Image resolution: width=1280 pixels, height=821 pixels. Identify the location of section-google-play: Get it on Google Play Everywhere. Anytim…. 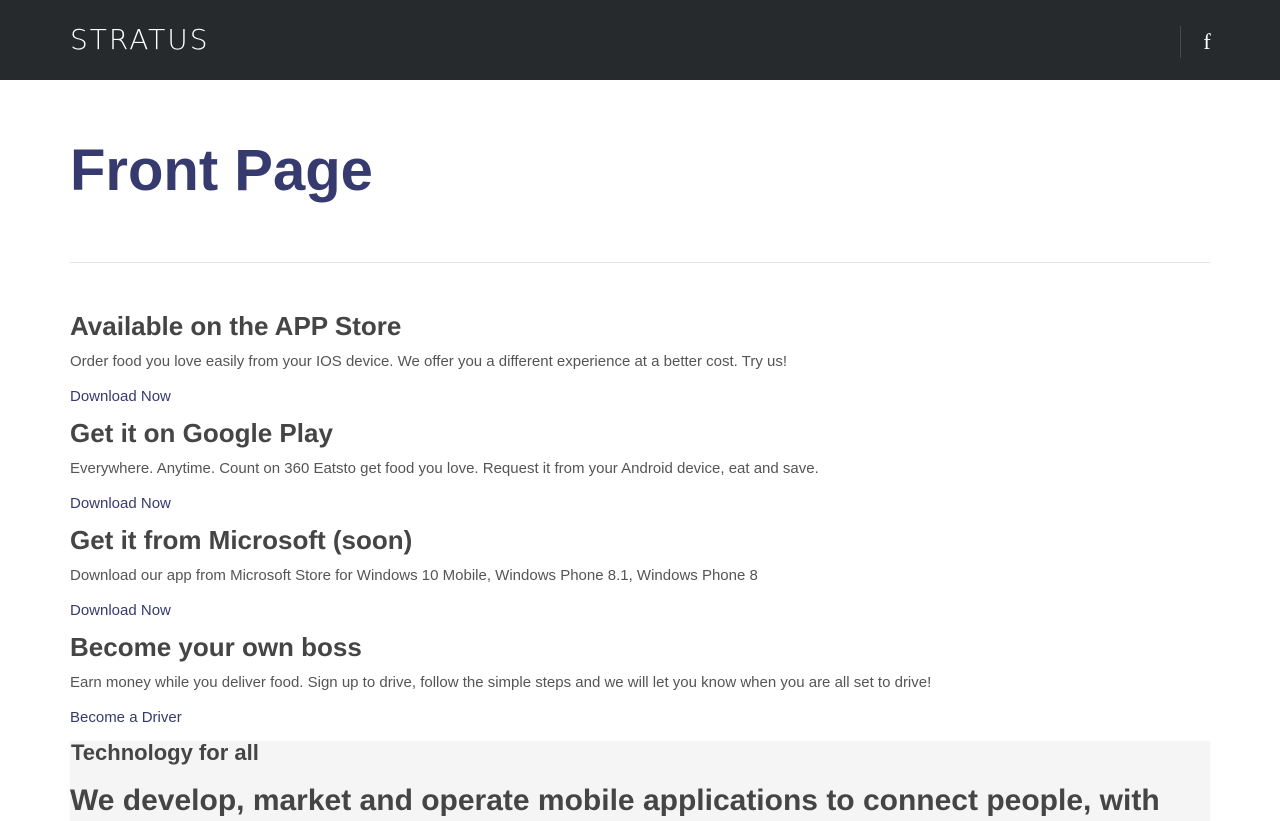
(640, 464).